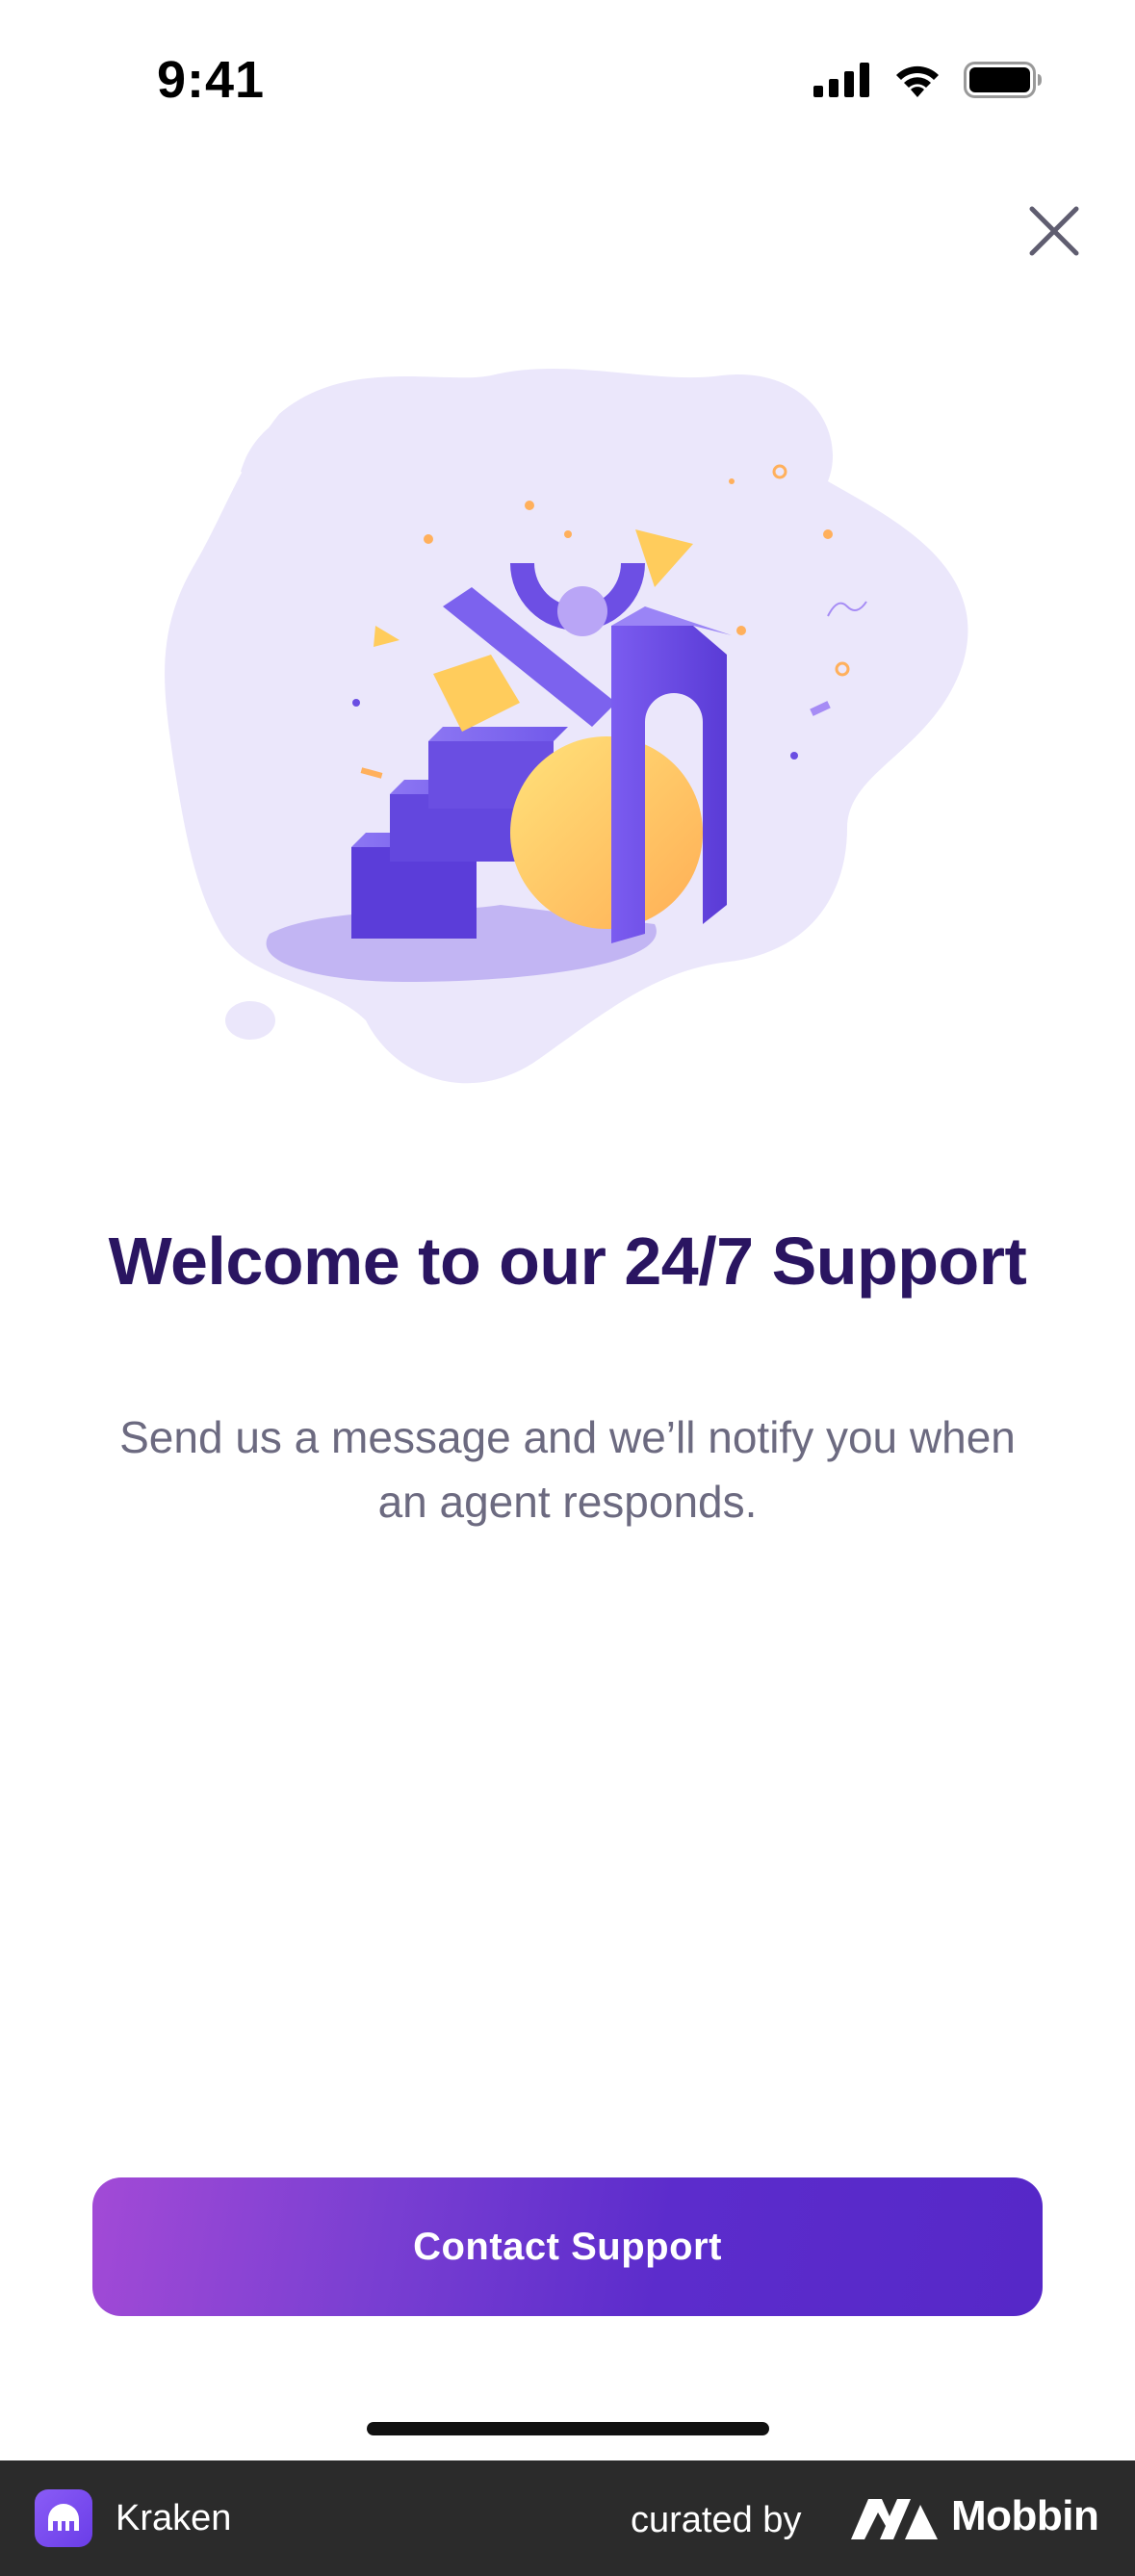 The width and height of the screenshot is (1135, 2576). What do you see at coordinates (567, 1262) in the screenshot?
I see `page-title: Welcome to our 24/7 Support` at bounding box center [567, 1262].